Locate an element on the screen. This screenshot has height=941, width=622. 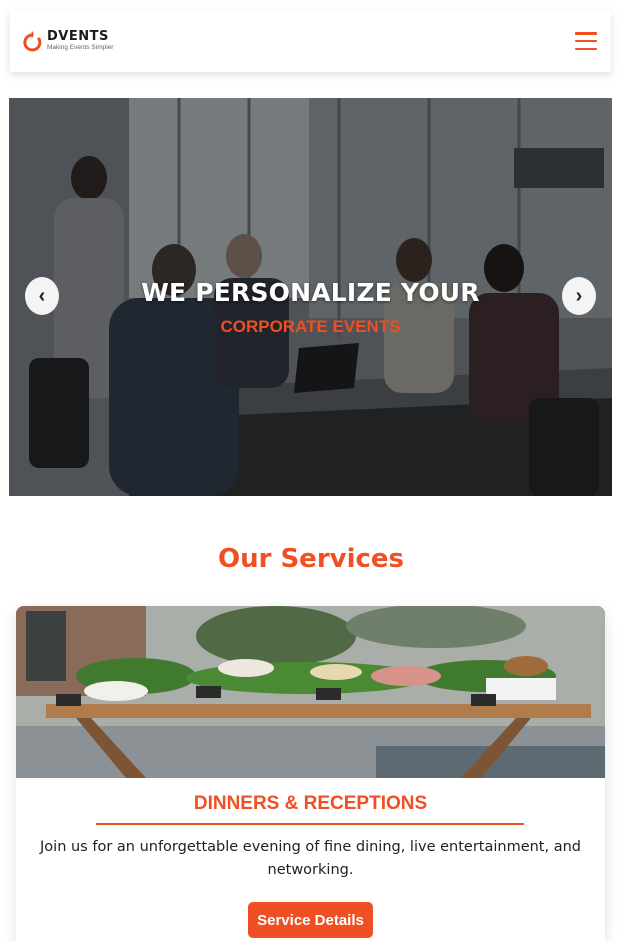
flame-ring-icon is located at coordinates (32, 41).